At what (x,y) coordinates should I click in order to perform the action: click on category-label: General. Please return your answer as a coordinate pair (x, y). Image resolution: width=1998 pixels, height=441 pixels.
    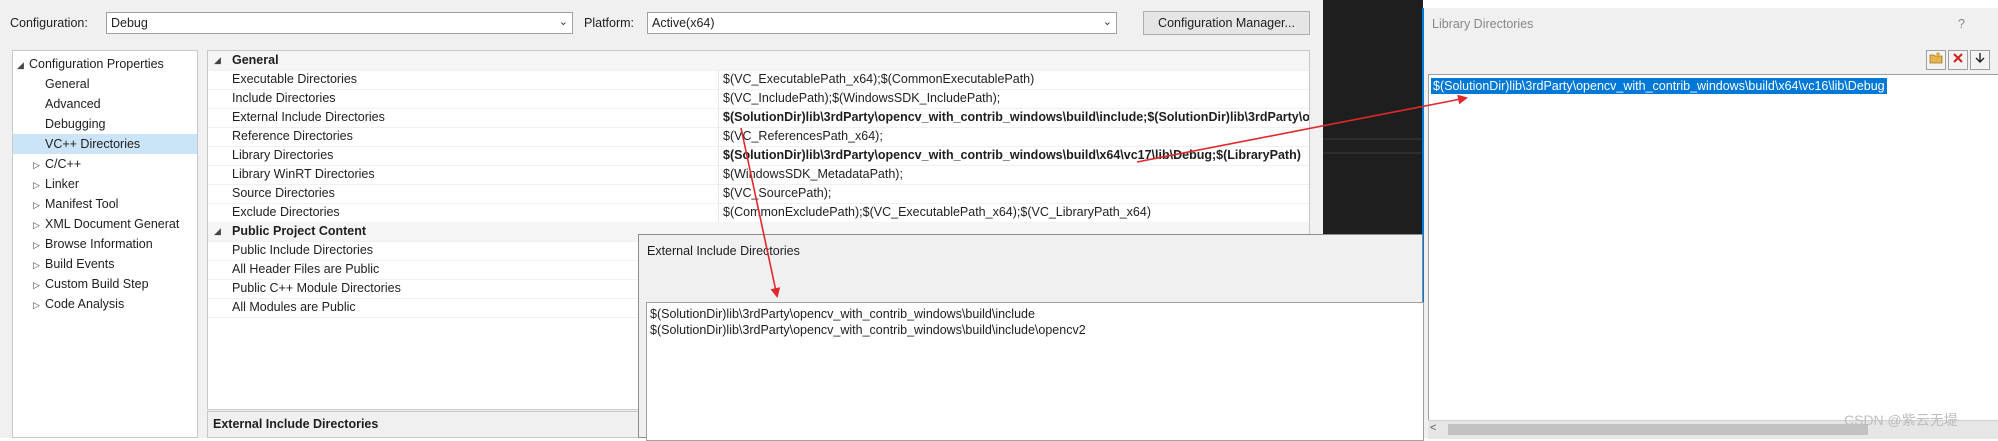
    Looking at the image, I should click on (255, 60).